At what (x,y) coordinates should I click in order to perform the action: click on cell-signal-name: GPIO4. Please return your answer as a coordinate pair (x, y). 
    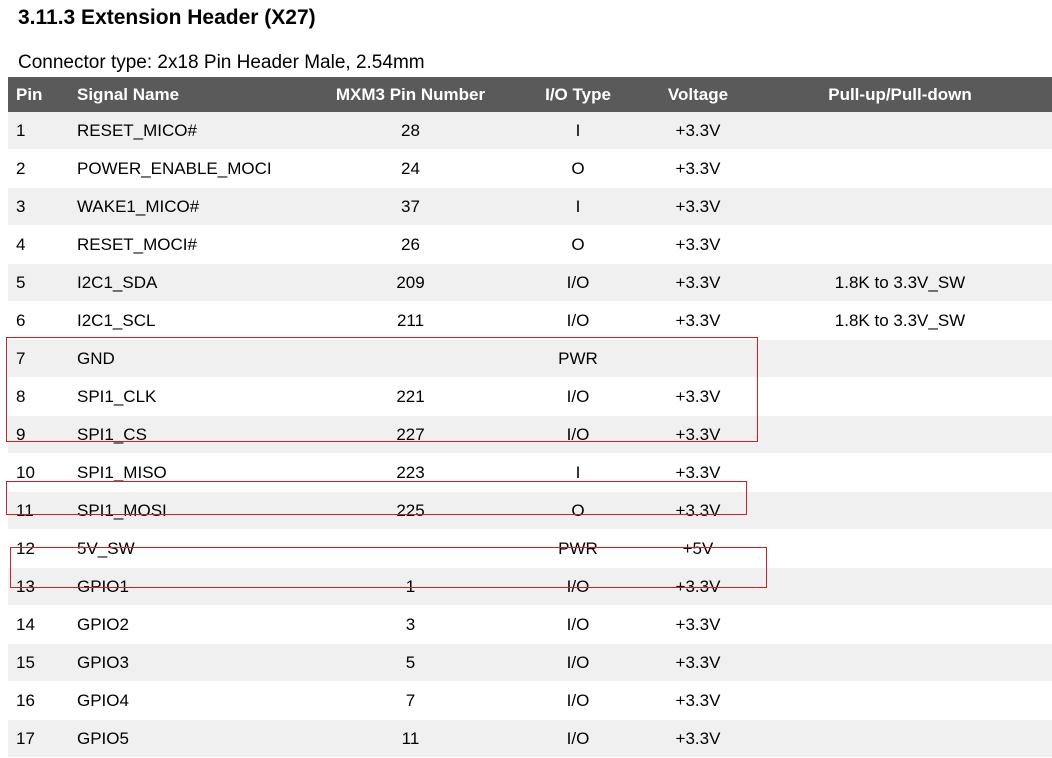
    Looking at the image, I should click on (190, 700).